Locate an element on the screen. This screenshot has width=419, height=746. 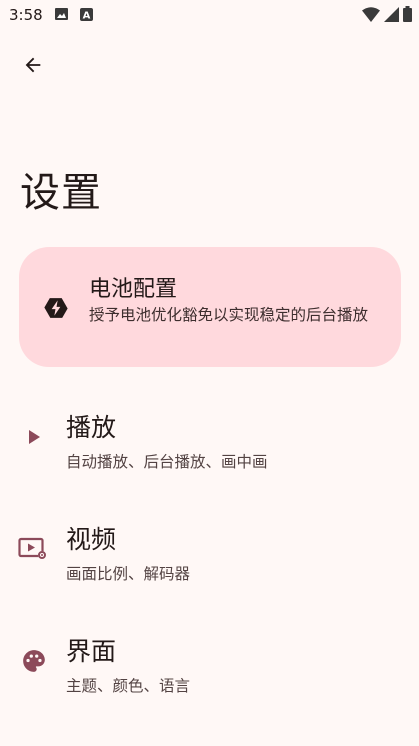
settings-item-title: 界面 is located at coordinates (91, 651).